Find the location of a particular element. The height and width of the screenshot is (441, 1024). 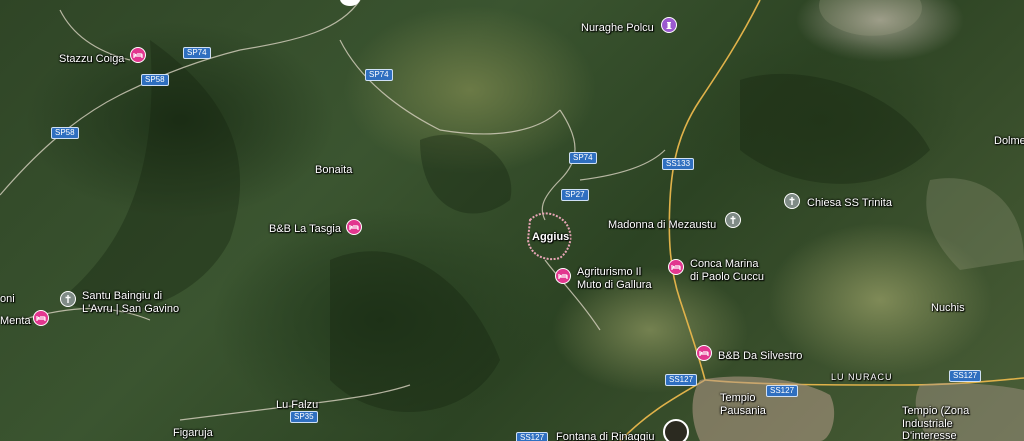

place-label-agriturismo: Muto di Gallura is located at coordinates (614, 285).